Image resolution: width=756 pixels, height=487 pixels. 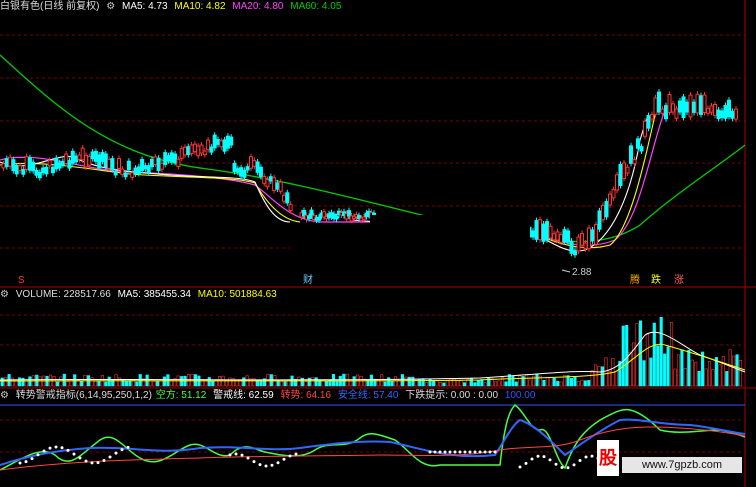 What do you see at coordinates (4, 395) in the screenshot?
I see `indicator-gear-icon: ⚙` at bounding box center [4, 395].